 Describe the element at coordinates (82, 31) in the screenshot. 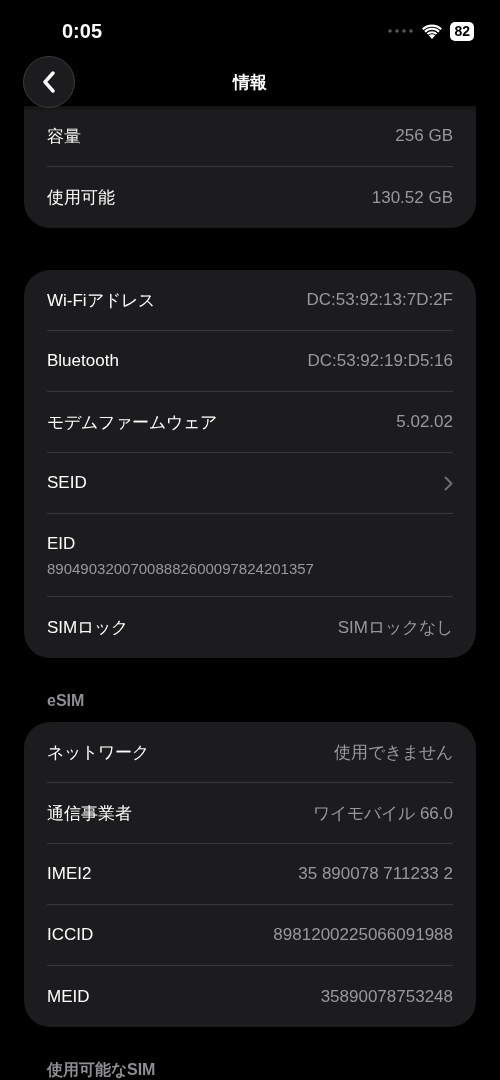

I see `status-time: 0:05` at that location.